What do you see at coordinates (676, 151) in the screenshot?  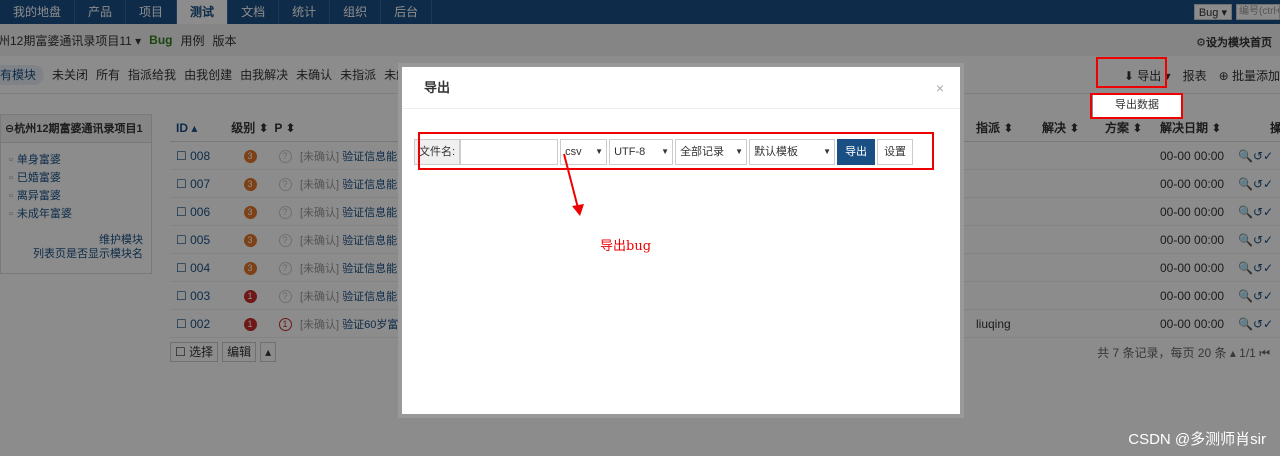 I see `export-form-highlight` at bounding box center [676, 151].